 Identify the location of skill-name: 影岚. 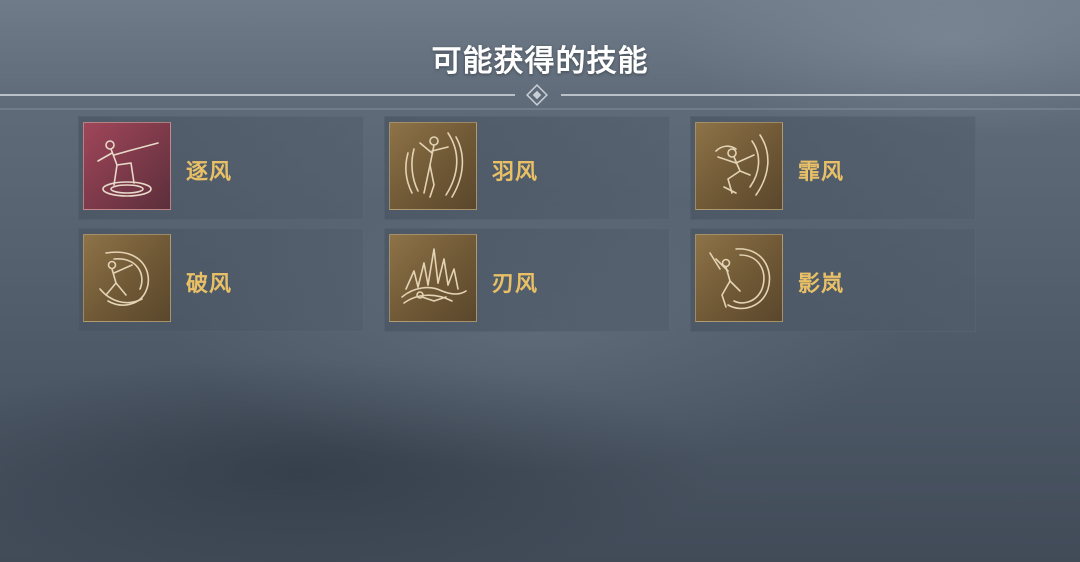
(821, 284).